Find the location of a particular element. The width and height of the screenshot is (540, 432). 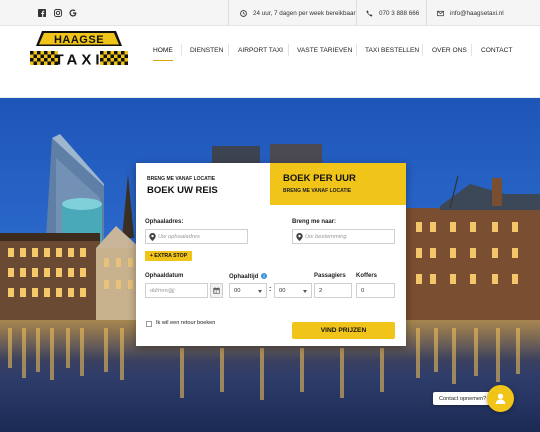

email-link: info@haagsetaxi.nl is located at coordinates (470, 13).